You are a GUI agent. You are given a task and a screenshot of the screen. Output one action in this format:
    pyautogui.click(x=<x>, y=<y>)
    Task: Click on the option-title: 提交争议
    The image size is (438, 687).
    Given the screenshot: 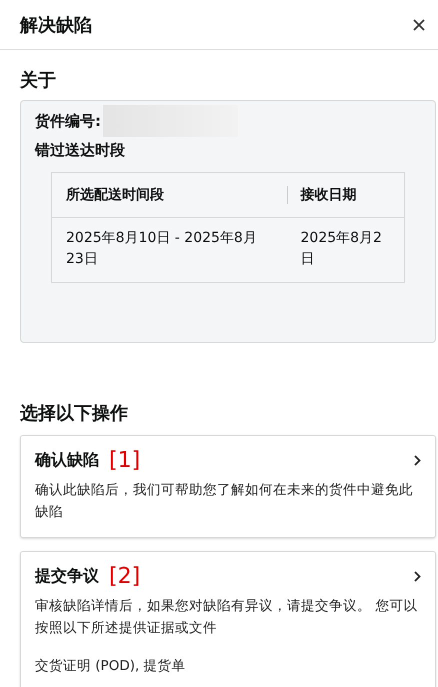 What is the action you would take?
    pyautogui.click(x=67, y=576)
    